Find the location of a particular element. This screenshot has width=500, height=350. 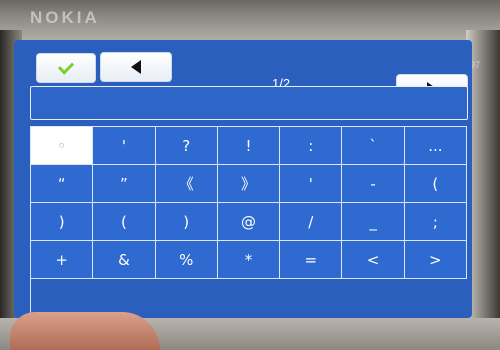

arrow-left-icon is located at coordinates (136, 67).